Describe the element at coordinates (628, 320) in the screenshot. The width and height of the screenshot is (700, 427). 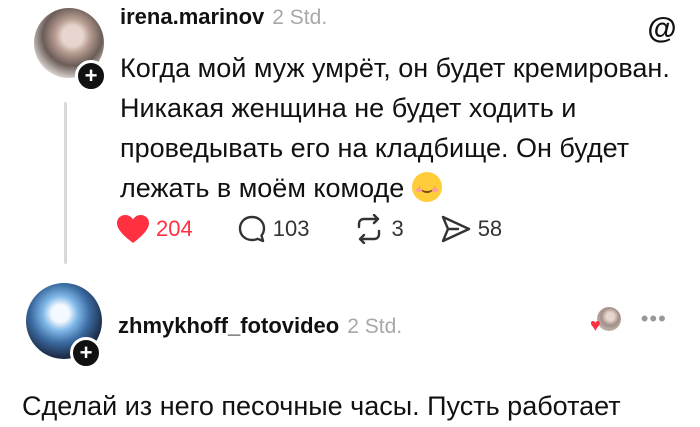
I see `reply-meta: ♥ •••` at that location.